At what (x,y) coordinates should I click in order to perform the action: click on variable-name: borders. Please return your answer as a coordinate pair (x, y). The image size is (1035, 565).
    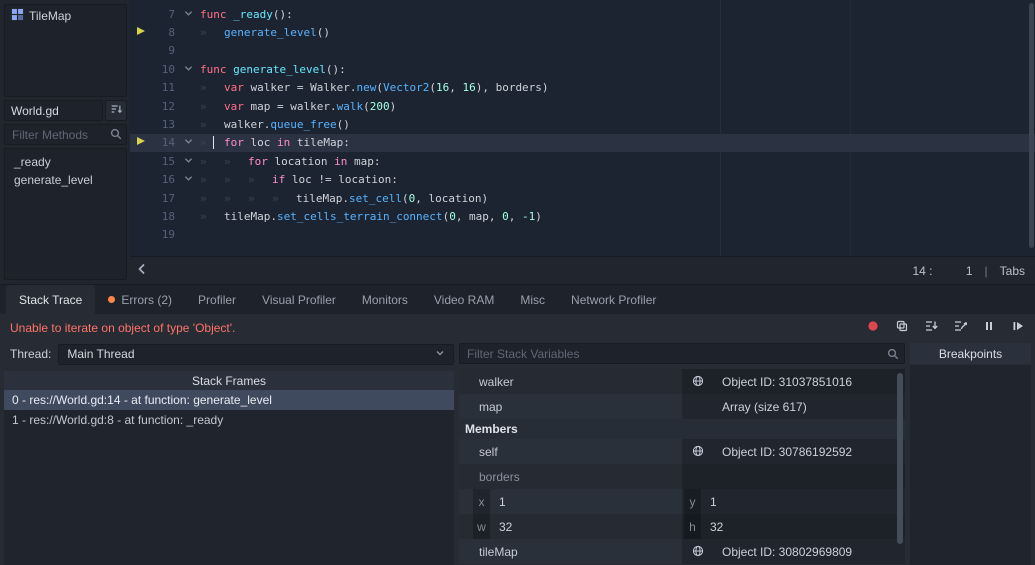
    Looking at the image, I should click on (499, 476).